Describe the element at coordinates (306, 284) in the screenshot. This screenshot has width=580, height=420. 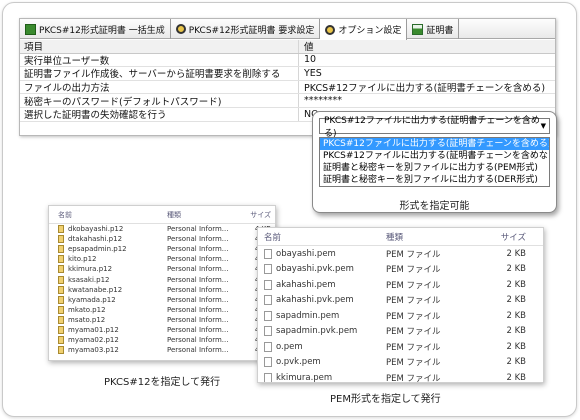
I see `file-name: akahashi.pem` at that location.